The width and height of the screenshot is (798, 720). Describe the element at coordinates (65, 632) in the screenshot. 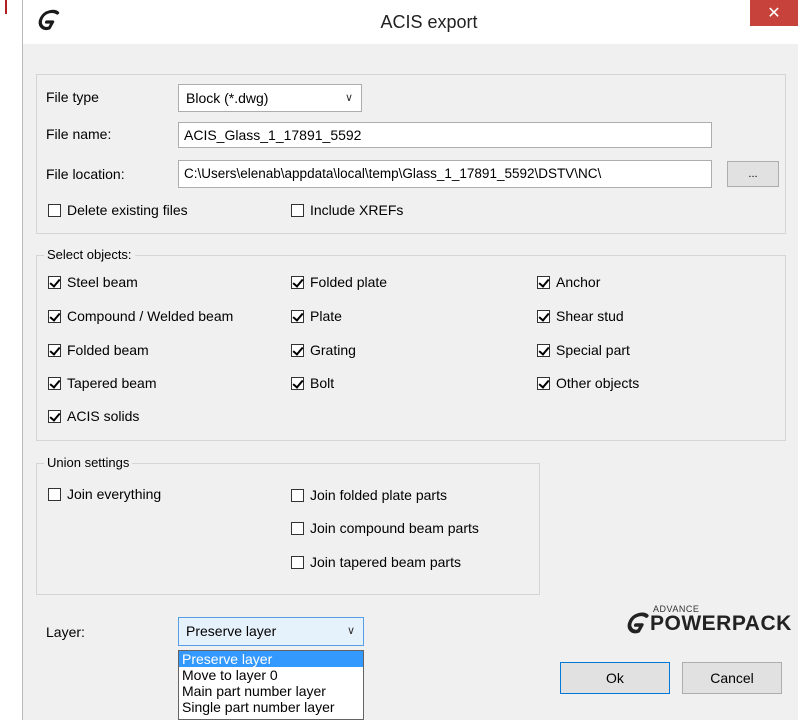

I see `layer-label: Layer:` at that location.